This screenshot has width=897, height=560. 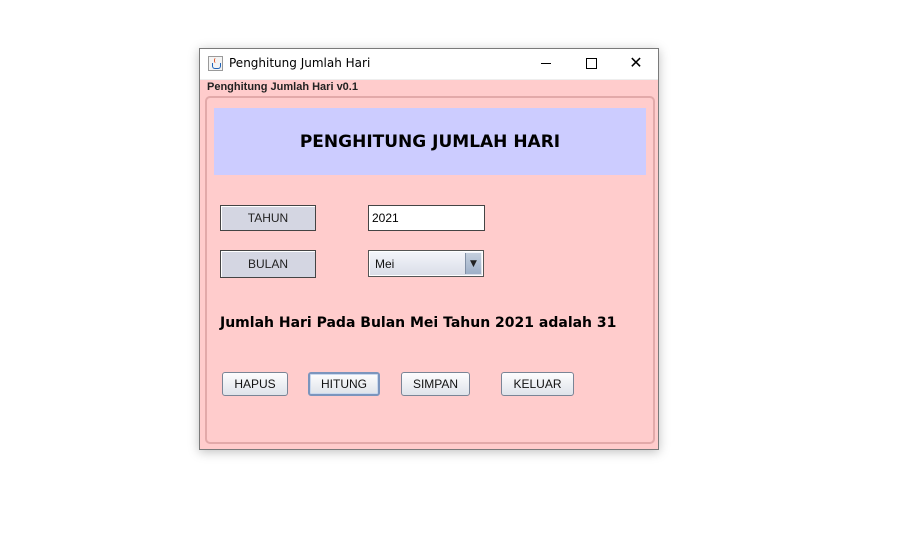 What do you see at coordinates (426, 263) in the screenshot?
I see `bulan-dropdown: Mei ▼` at bounding box center [426, 263].